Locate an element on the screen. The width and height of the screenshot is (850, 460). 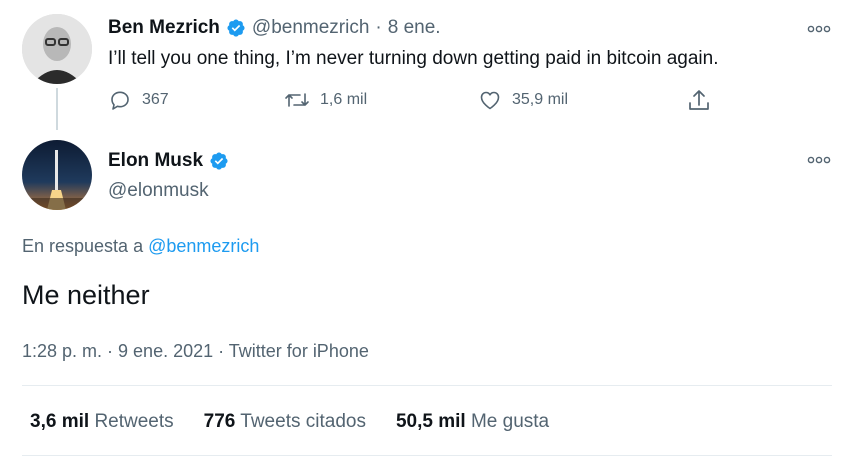
reply-context: En respuesta a @benmezrich is located at coordinates (140, 246).